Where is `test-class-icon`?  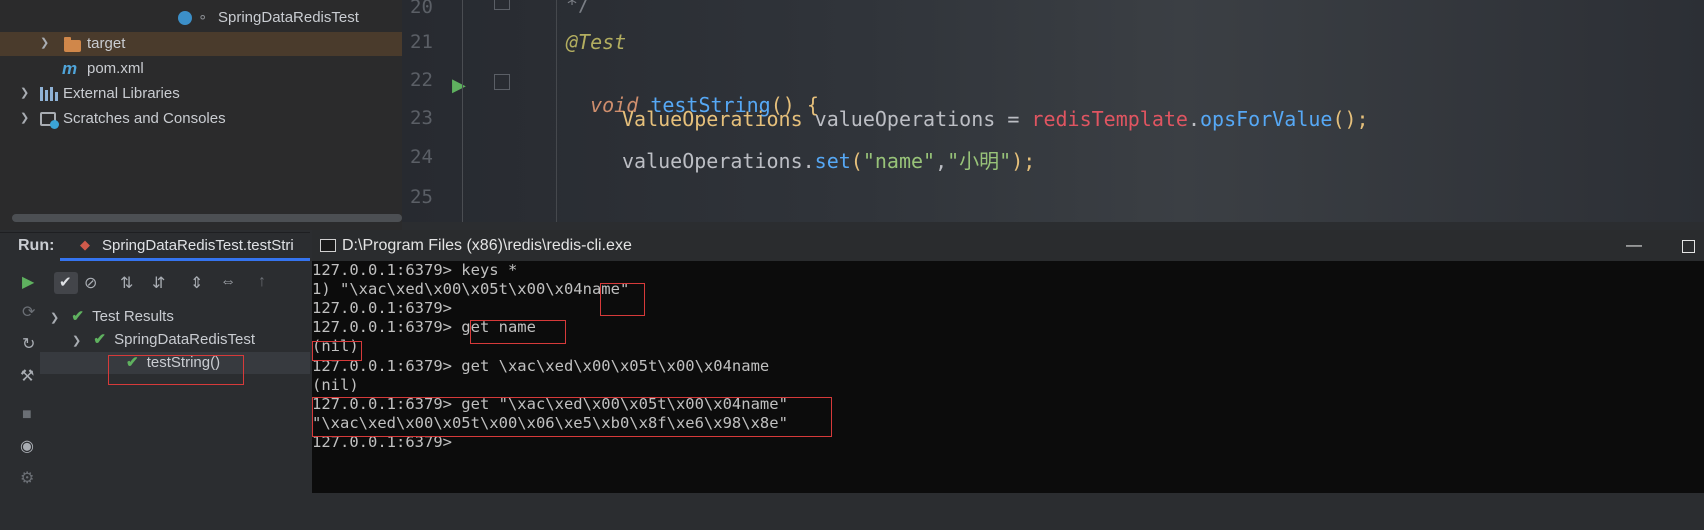 test-class-icon is located at coordinates (185, 18).